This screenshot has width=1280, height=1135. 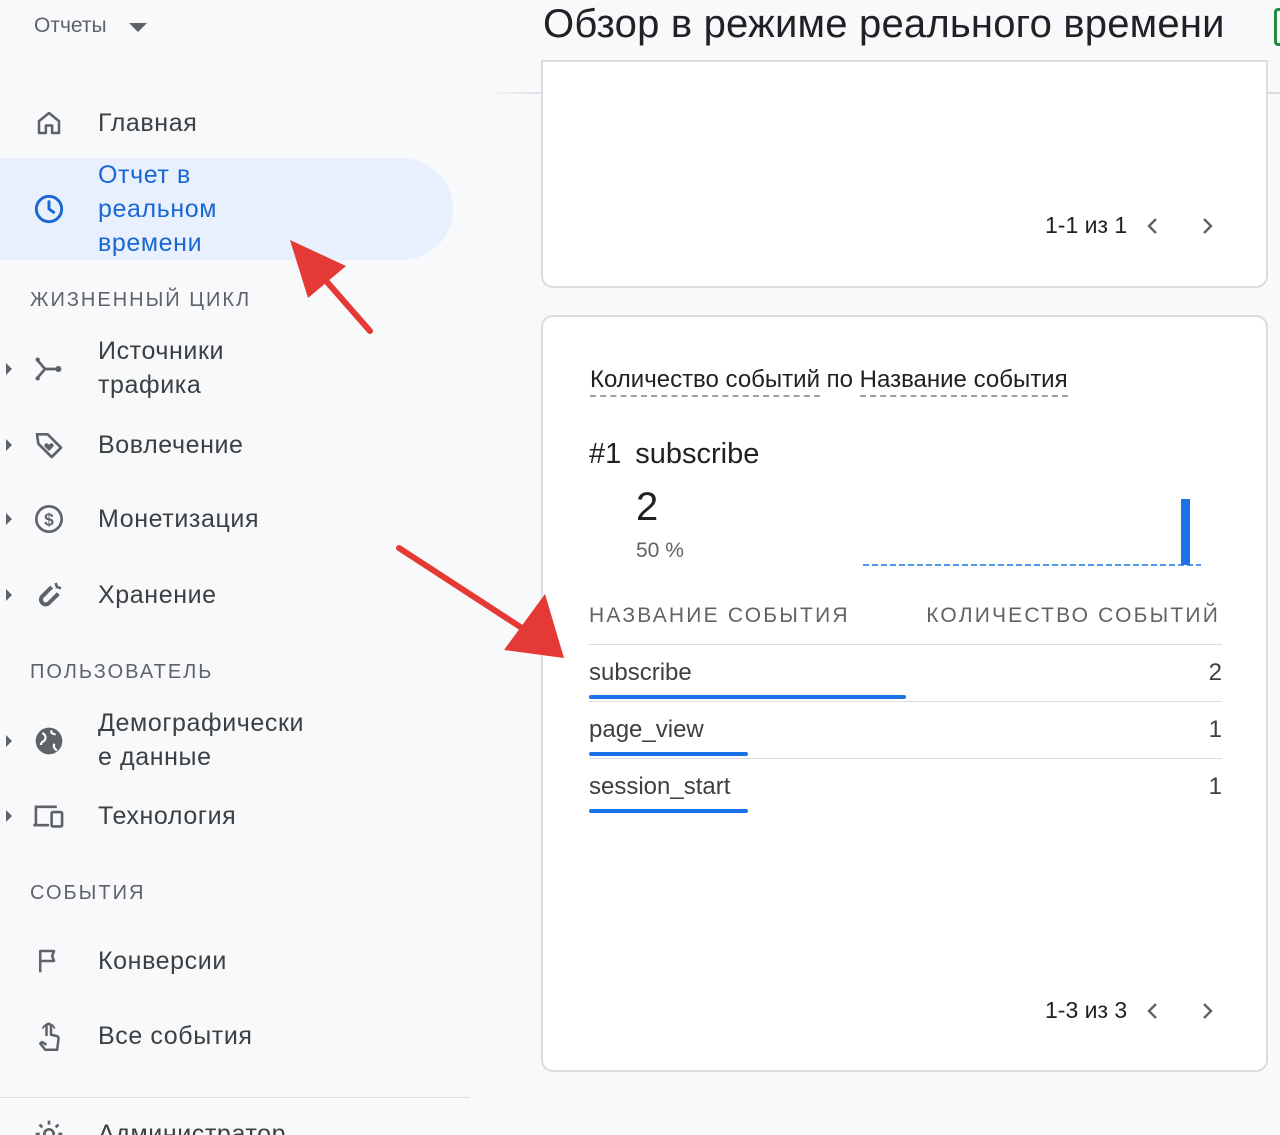 I want to click on section-heading: ЖИЗНЕННЫЙ ЦИКЛ, so click(x=141, y=300).